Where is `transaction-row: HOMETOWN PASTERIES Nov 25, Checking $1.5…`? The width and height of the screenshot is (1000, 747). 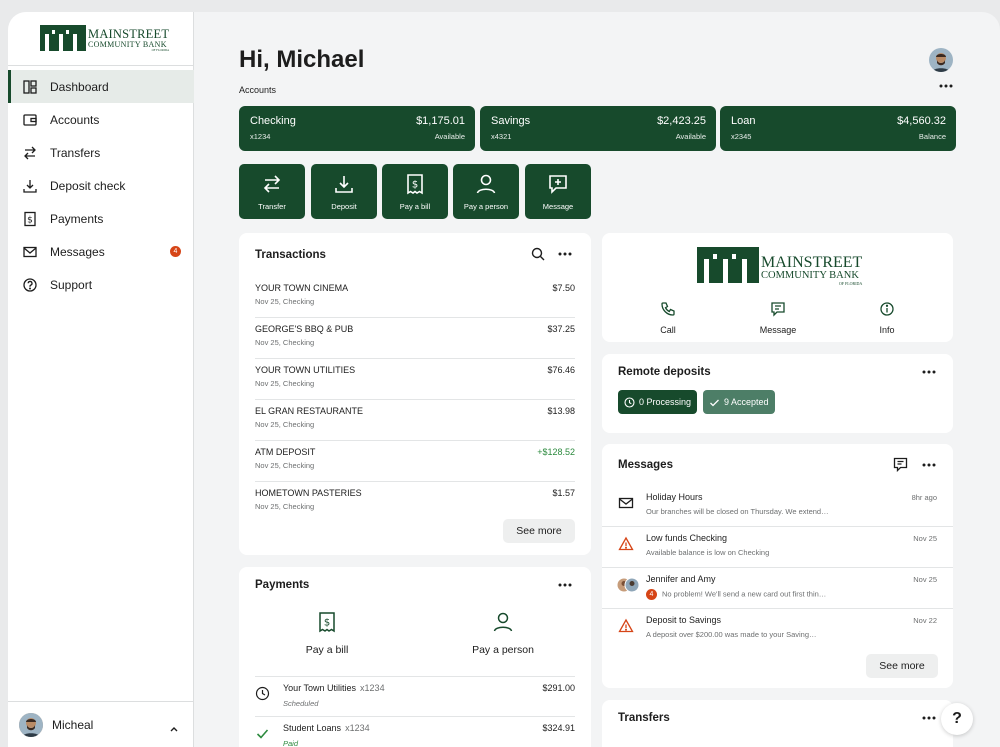
transaction-row: HOMETOWN PASTERIES Nov 25, Checking $1.5… is located at coordinates (415, 502).